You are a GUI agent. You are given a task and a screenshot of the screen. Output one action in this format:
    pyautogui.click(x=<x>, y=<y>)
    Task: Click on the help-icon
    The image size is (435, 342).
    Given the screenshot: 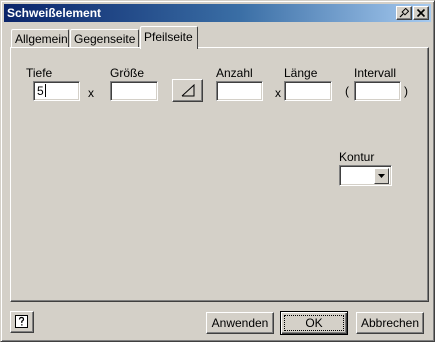 What is the action you would take?
    pyautogui.click(x=21, y=321)
    